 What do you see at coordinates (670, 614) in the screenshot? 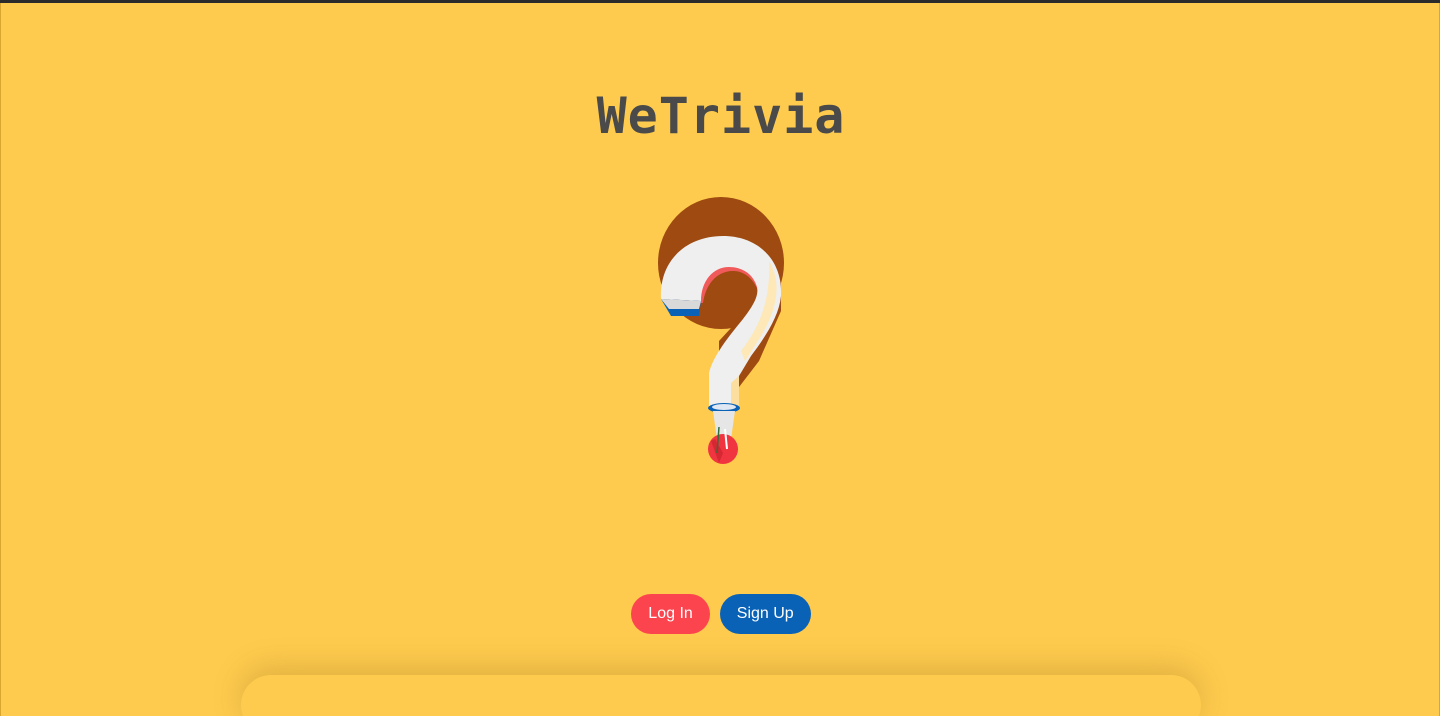
I see `login-button: Log In` at bounding box center [670, 614].